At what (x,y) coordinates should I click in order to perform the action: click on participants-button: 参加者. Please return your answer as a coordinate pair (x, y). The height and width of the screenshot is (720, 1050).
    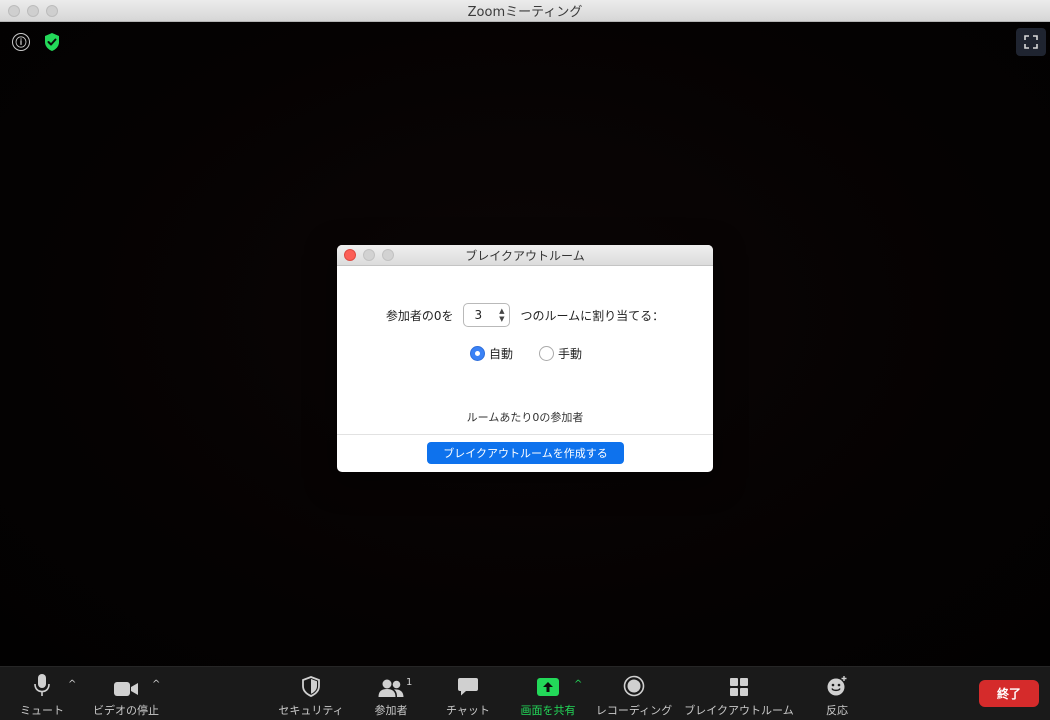
    Looking at the image, I should click on (391, 693).